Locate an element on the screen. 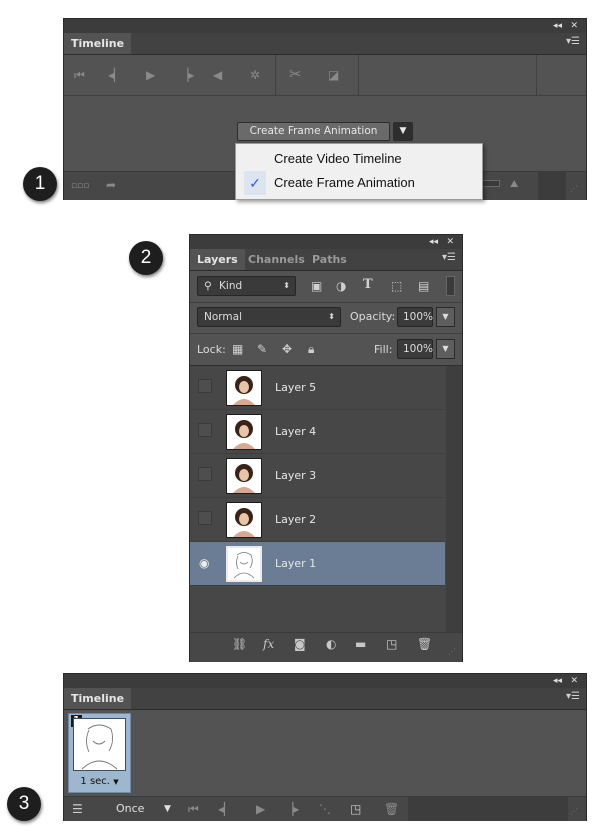 The height and width of the screenshot is (832, 600). mountains-large-icon: ⛰ is located at coordinates (514, 185).